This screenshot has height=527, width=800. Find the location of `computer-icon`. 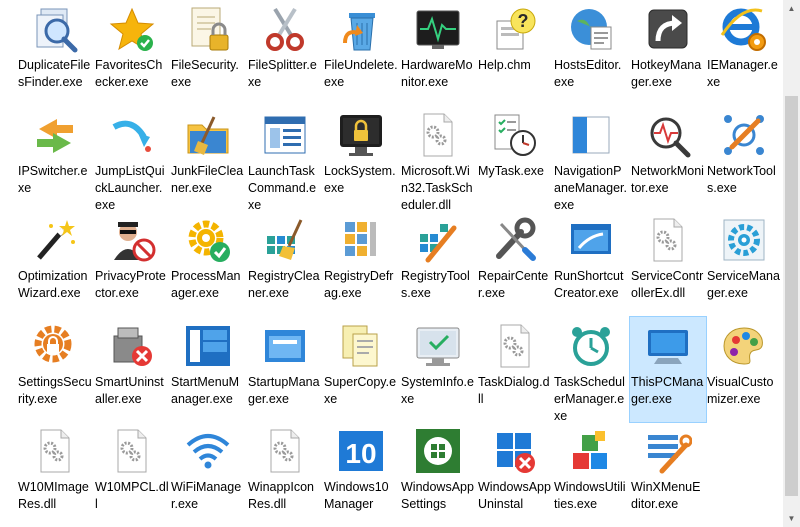

computer-icon is located at coordinates (668, 346).